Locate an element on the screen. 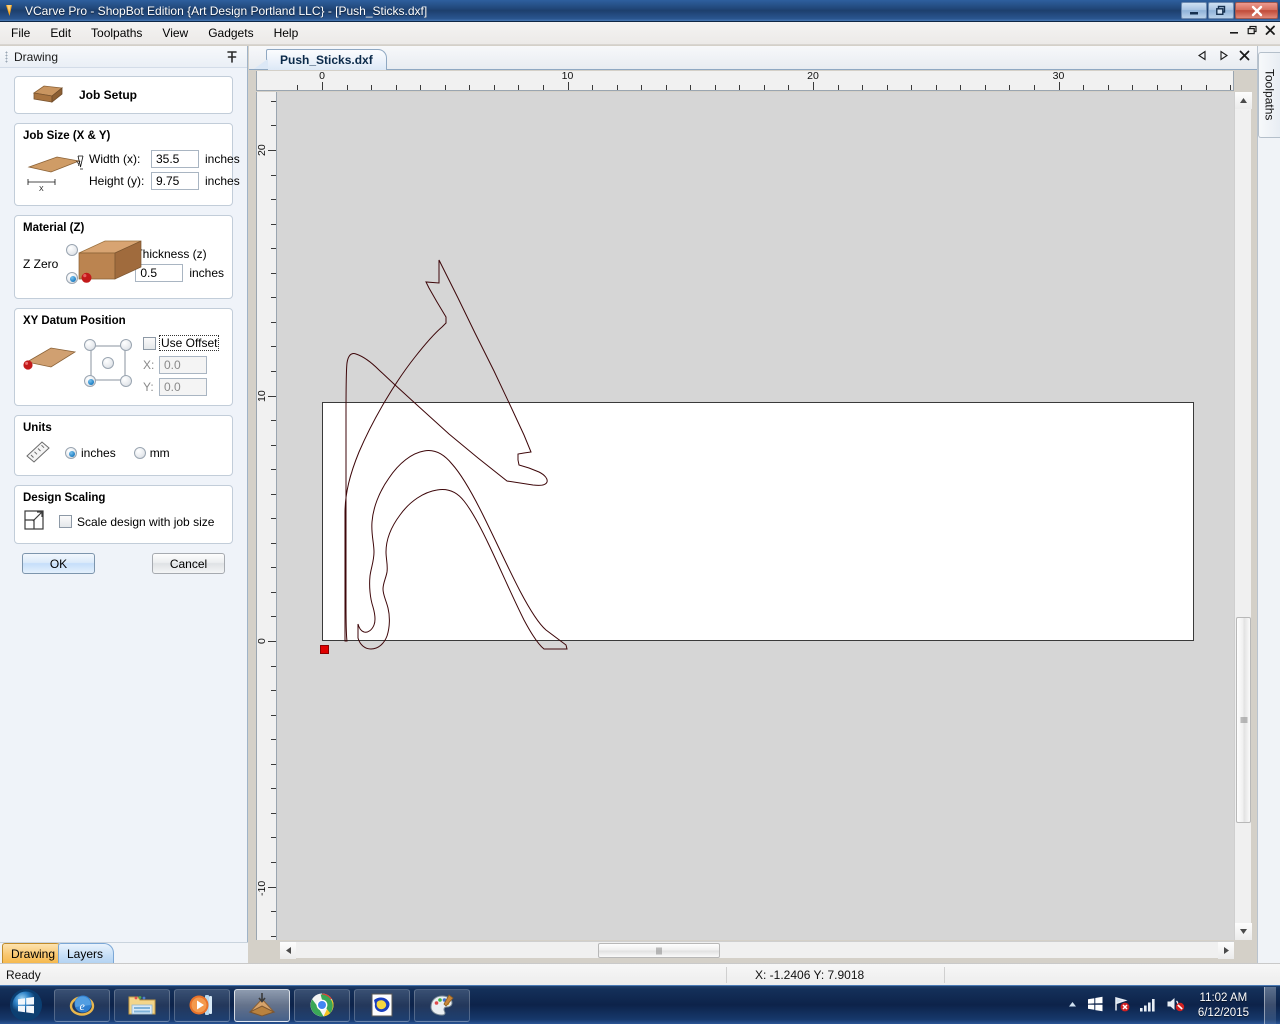  vcarve-pro-icon is located at coordinates (262, 1005).